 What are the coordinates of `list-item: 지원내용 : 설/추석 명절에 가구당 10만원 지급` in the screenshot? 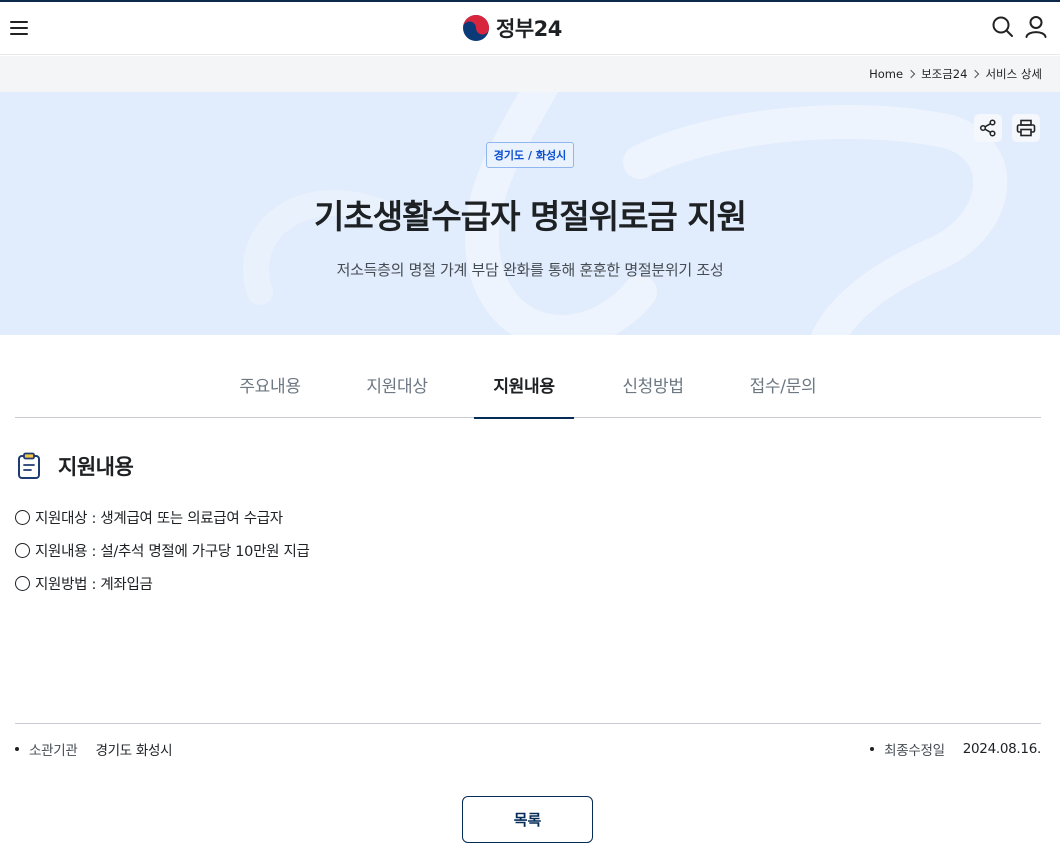 It's located at (162, 550).